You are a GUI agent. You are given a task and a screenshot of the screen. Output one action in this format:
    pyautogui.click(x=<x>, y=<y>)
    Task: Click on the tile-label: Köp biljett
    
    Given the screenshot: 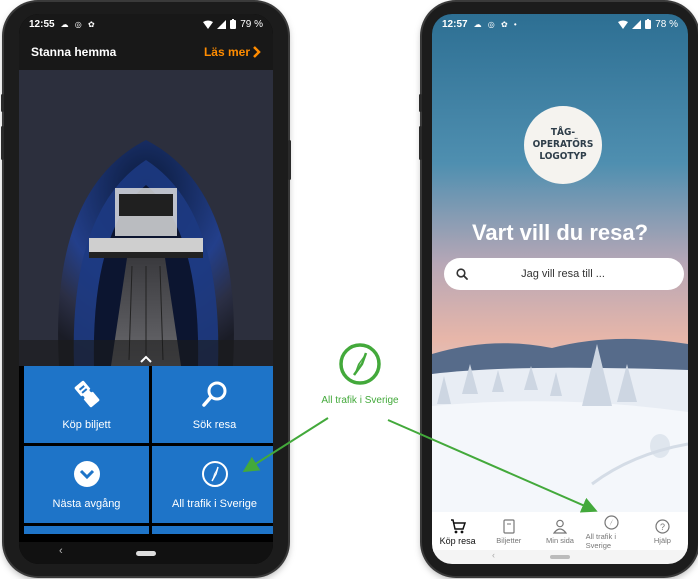 What is the action you would take?
    pyautogui.click(x=86, y=424)
    